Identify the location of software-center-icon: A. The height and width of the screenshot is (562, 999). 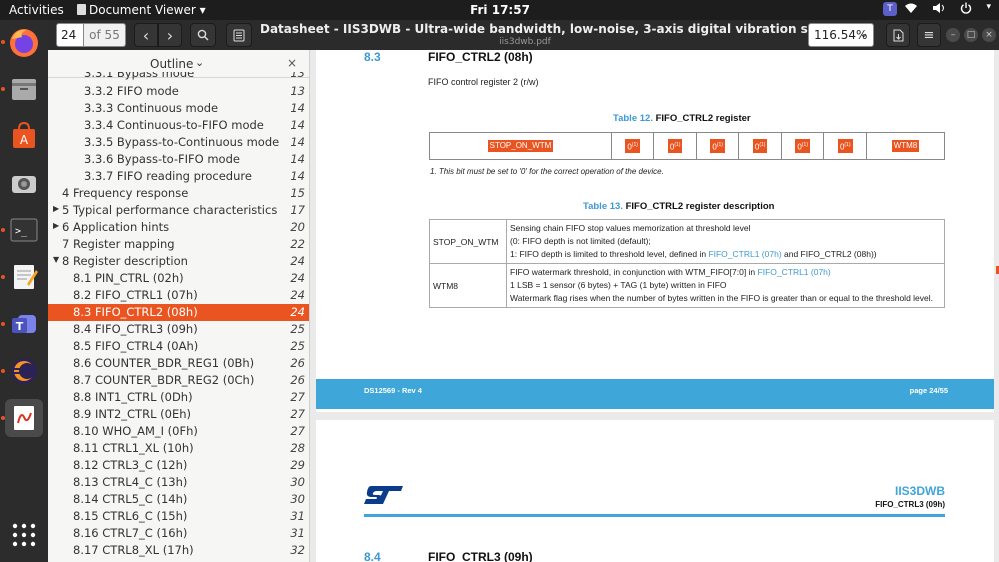
(24, 136).